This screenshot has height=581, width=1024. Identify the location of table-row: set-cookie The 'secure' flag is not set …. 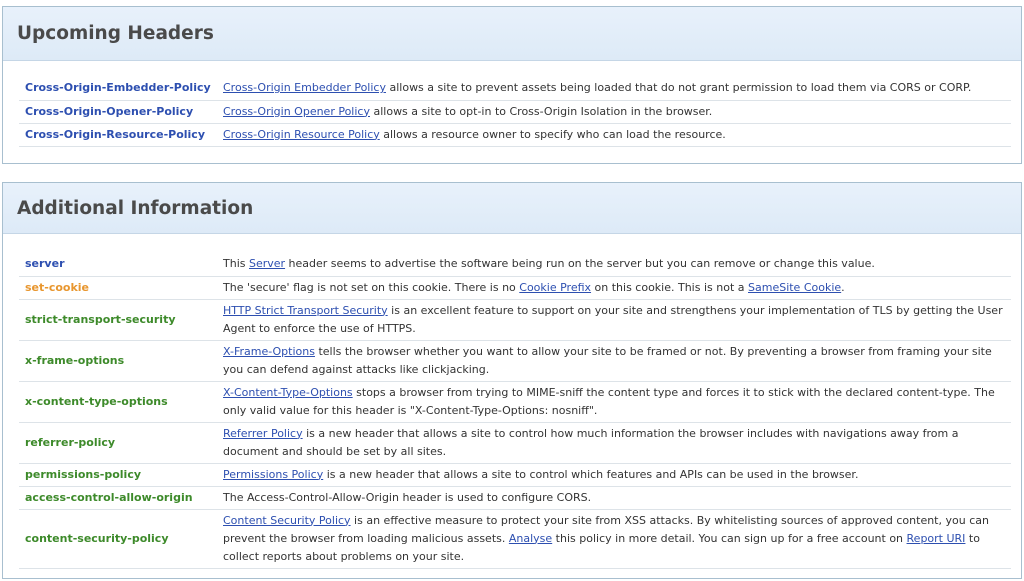
(515, 288).